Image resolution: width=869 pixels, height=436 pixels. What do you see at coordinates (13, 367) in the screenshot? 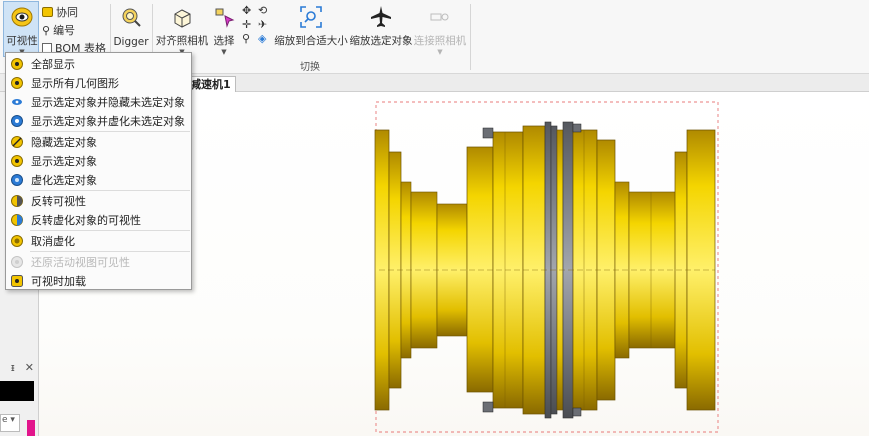
I see `pin-icon: ᵻ` at bounding box center [13, 367].